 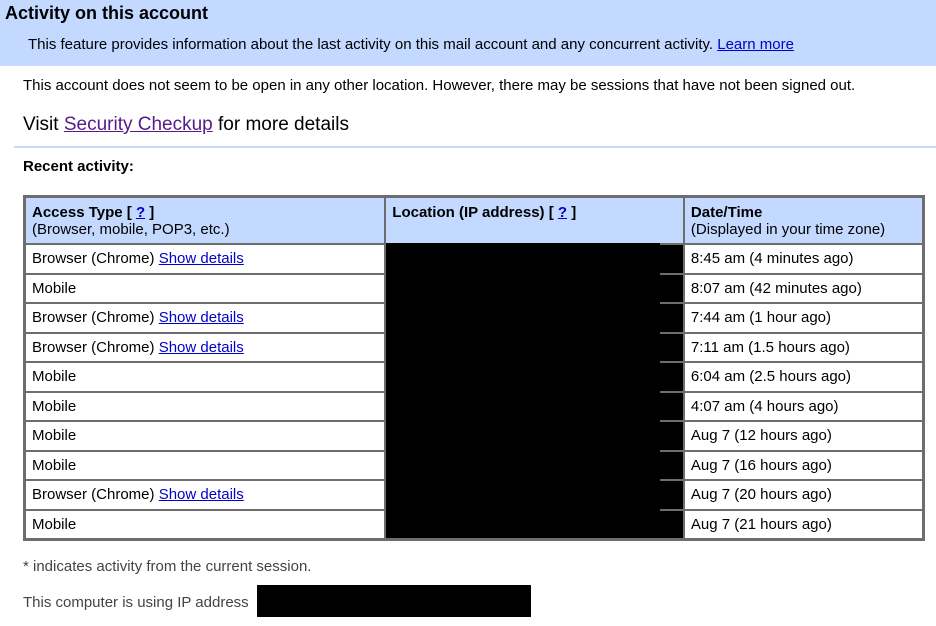 What do you see at coordinates (803, 465) in the screenshot?
I see `datetime-cell: Aug 7 (16 hours ago)` at bounding box center [803, 465].